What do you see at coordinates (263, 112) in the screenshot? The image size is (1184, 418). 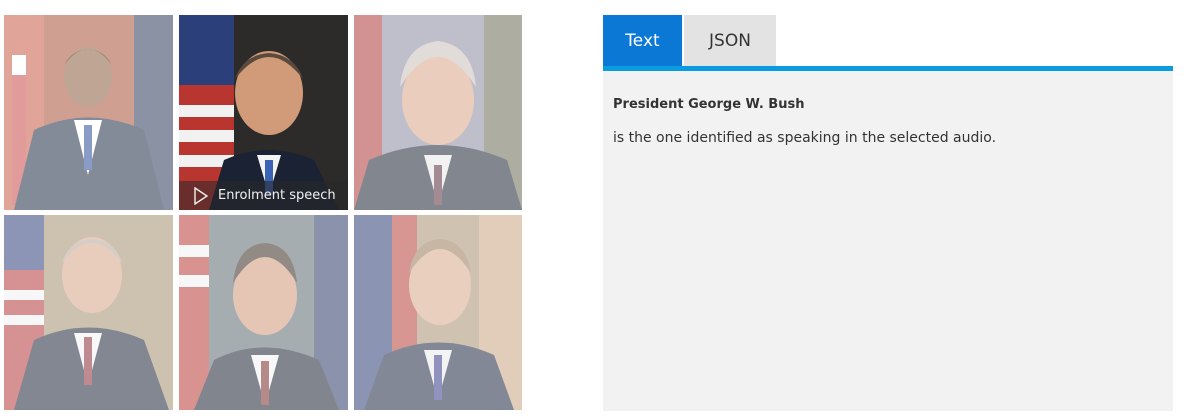 I see `speaker-tile-2-selected: Enrolment speech` at bounding box center [263, 112].